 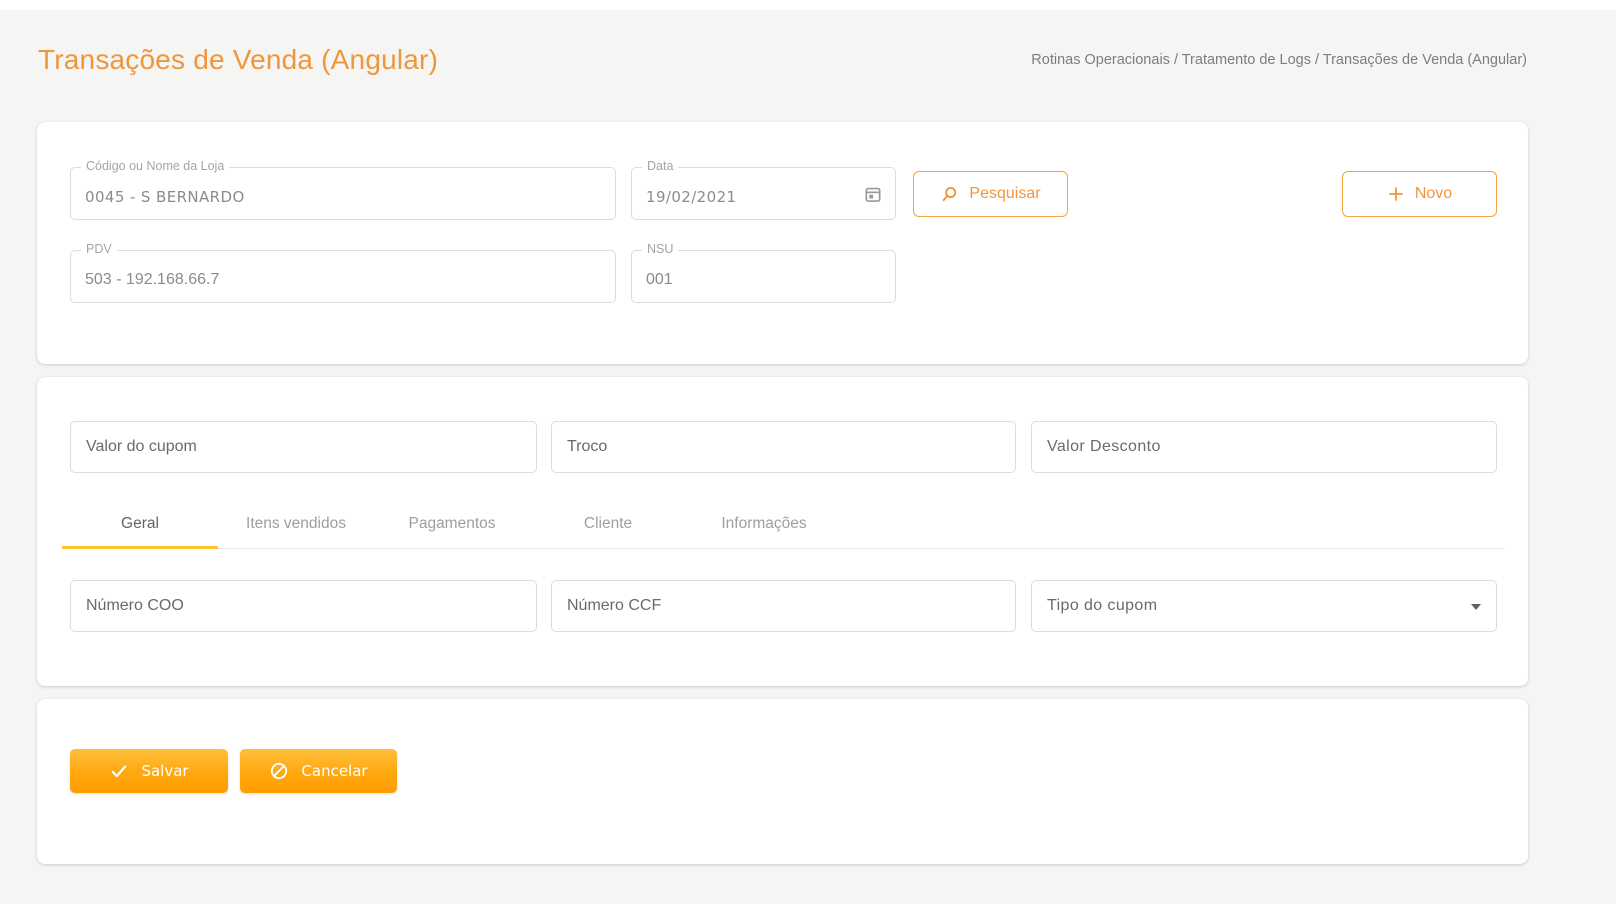 I want to click on pdv-field: PDV, so click(x=343, y=272).